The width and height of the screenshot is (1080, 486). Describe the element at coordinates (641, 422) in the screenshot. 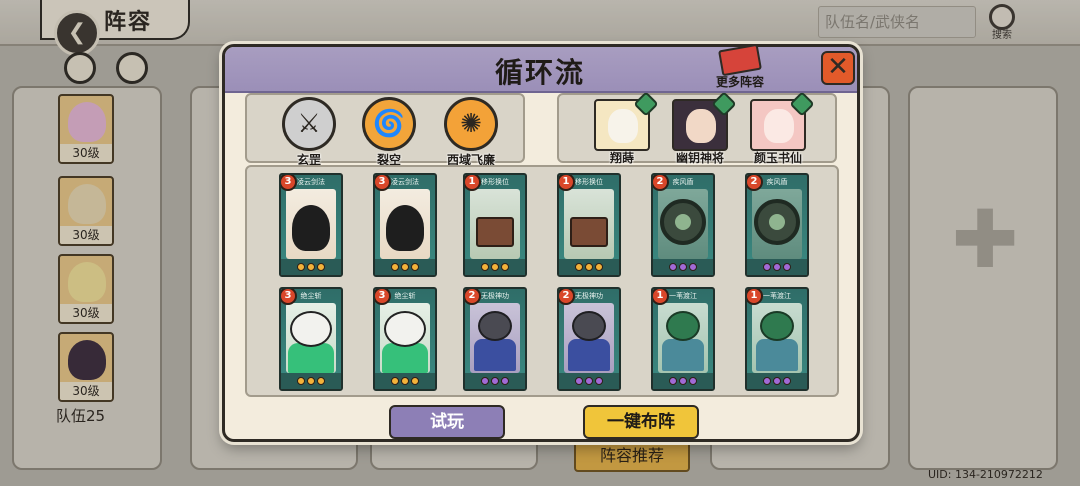

I see `auto-deploy-button: 一键布阵` at that location.